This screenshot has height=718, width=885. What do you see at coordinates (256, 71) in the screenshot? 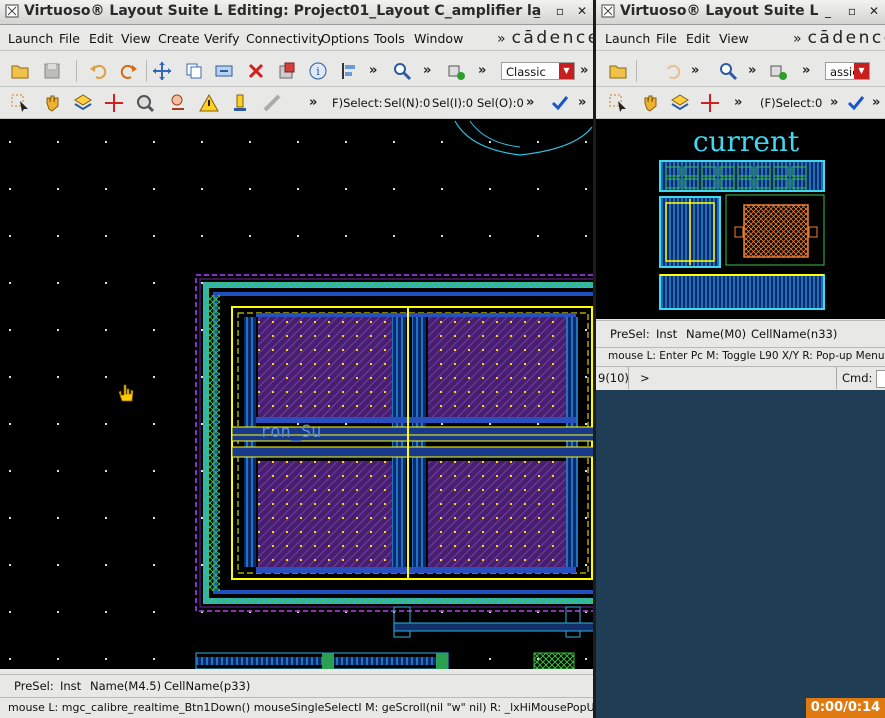
I see `delete-icon` at bounding box center [256, 71].